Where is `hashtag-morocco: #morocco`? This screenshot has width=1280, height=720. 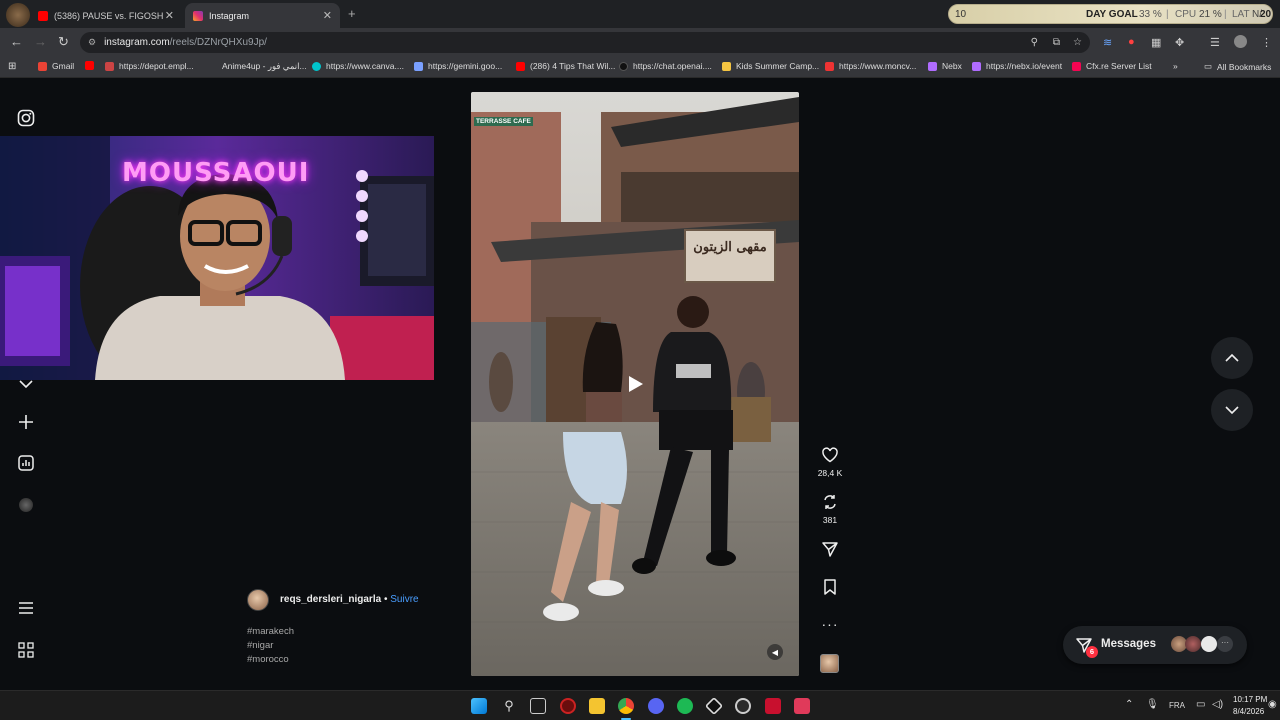
hashtag-morocco: #morocco is located at coordinates (268, 659).